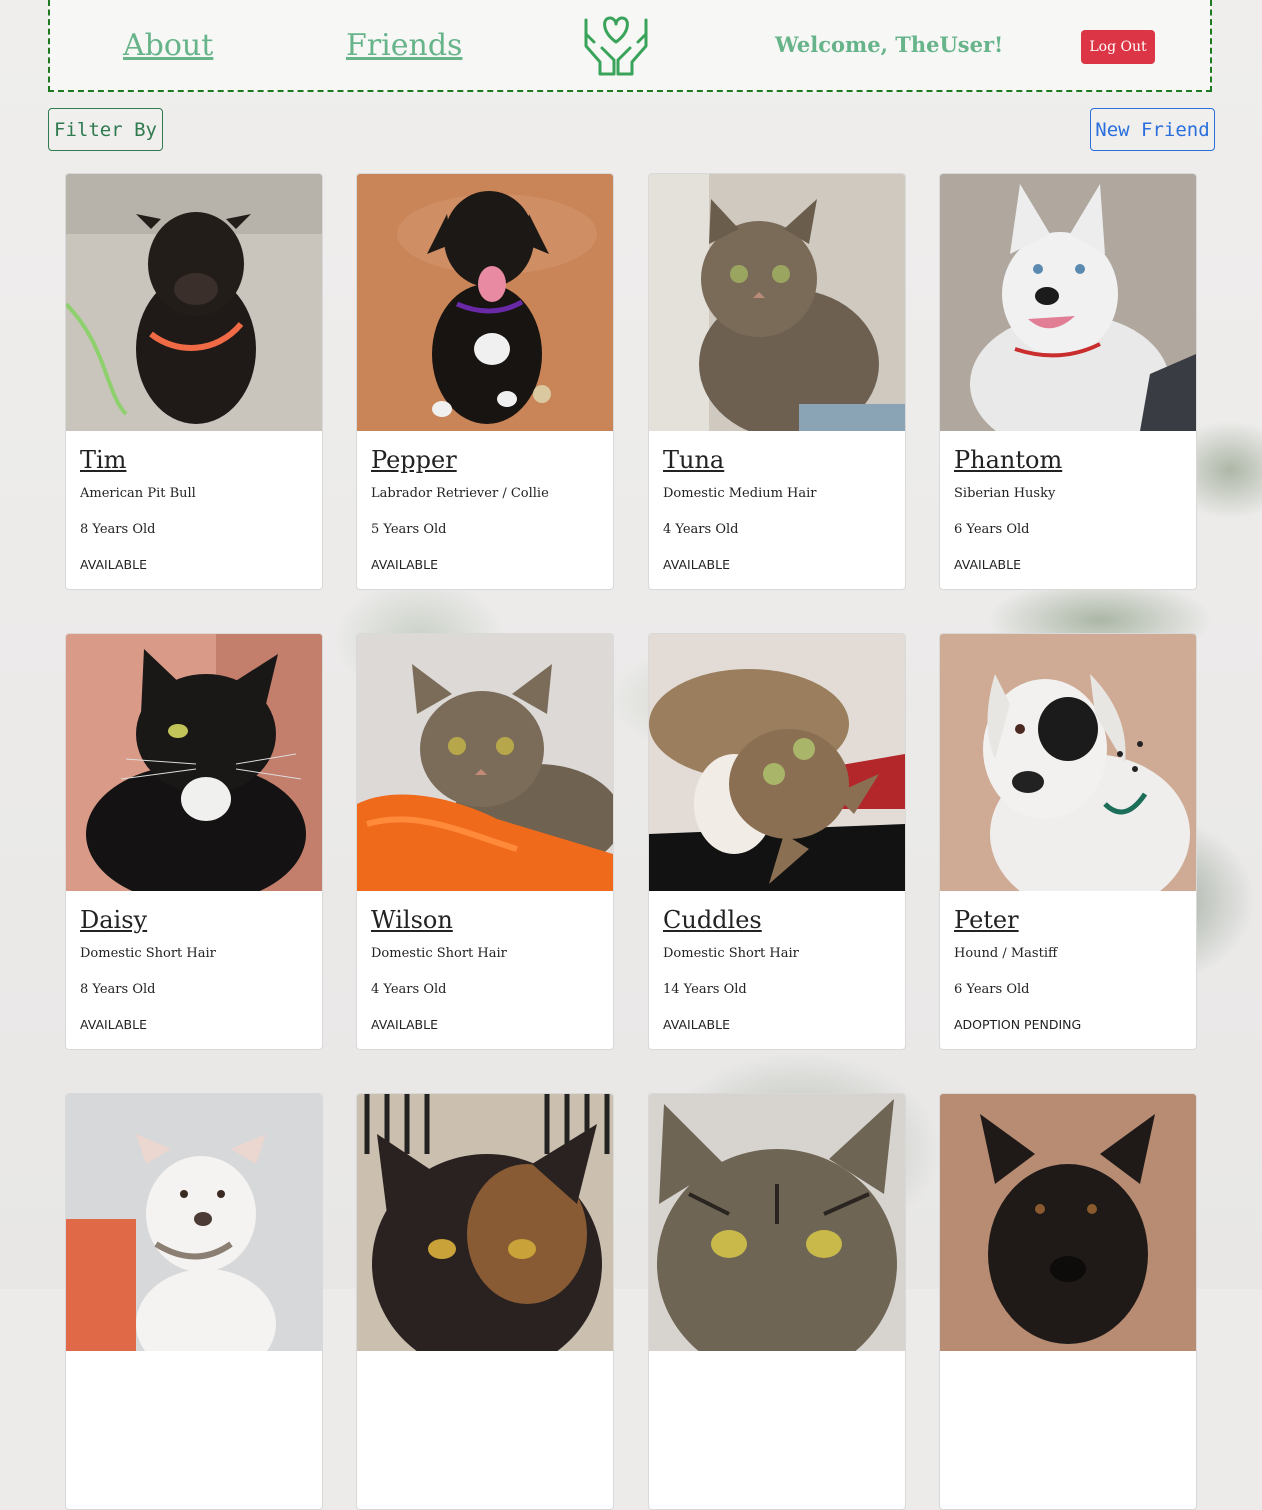 The width and height of the screenshot is (1262, 1510). I want to click on pet-breed: Domestic Medium Hair, so click(740, 493).